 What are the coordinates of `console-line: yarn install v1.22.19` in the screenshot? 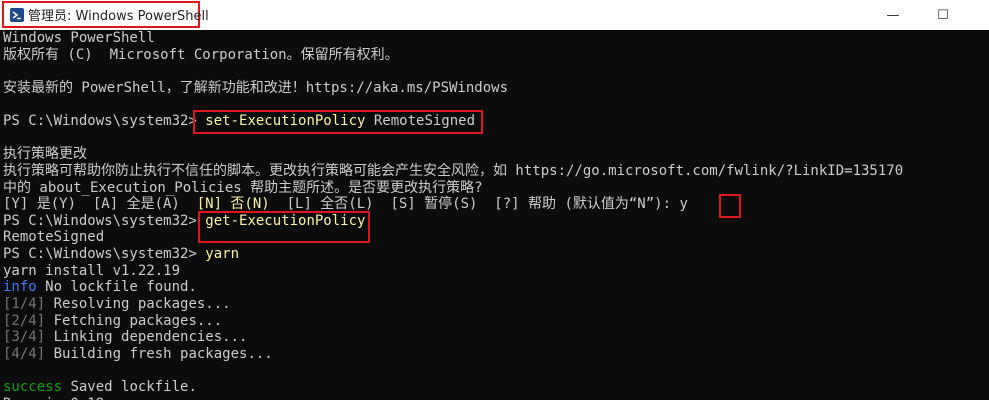 It's located at (91, 271).